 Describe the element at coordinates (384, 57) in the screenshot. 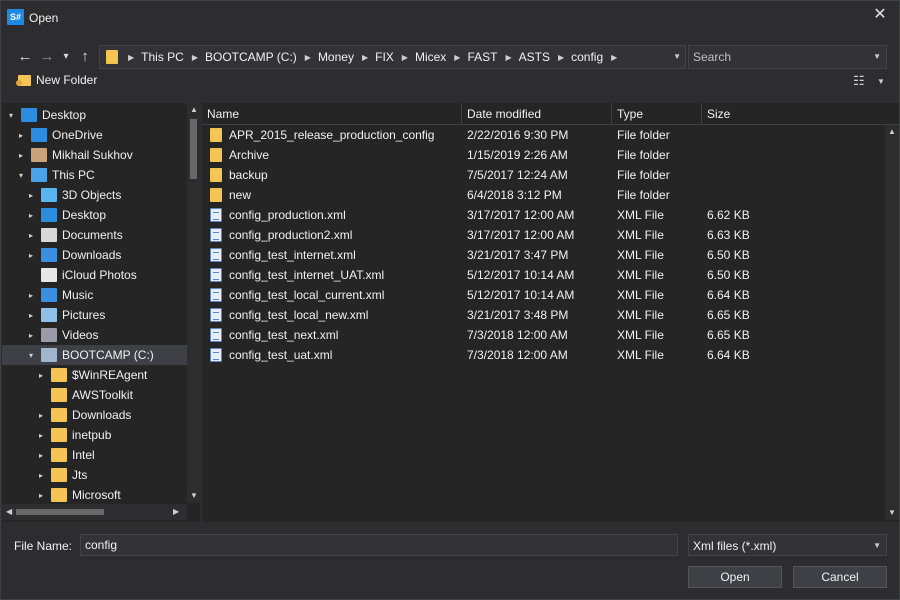

I see `breadcrumb-item: FIX` at that location.